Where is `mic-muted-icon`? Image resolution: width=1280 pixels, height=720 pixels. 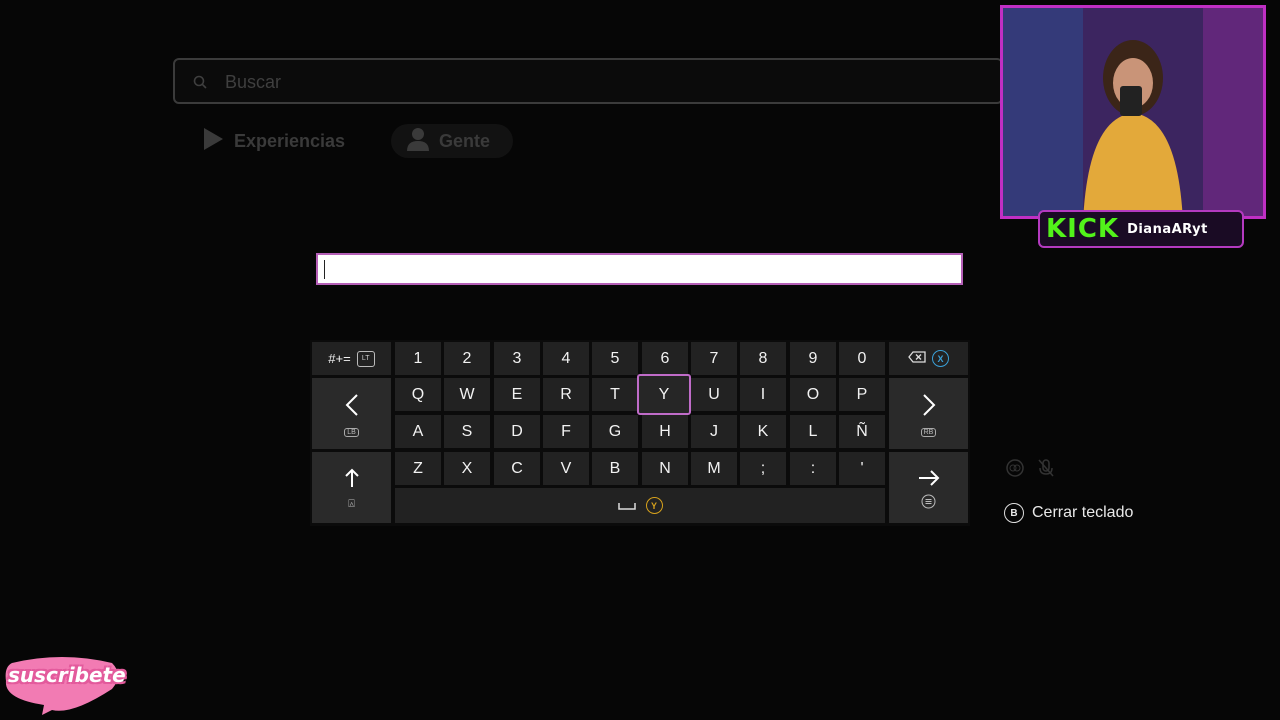 mic-muted-icon is located at coordinates (1046, 470).